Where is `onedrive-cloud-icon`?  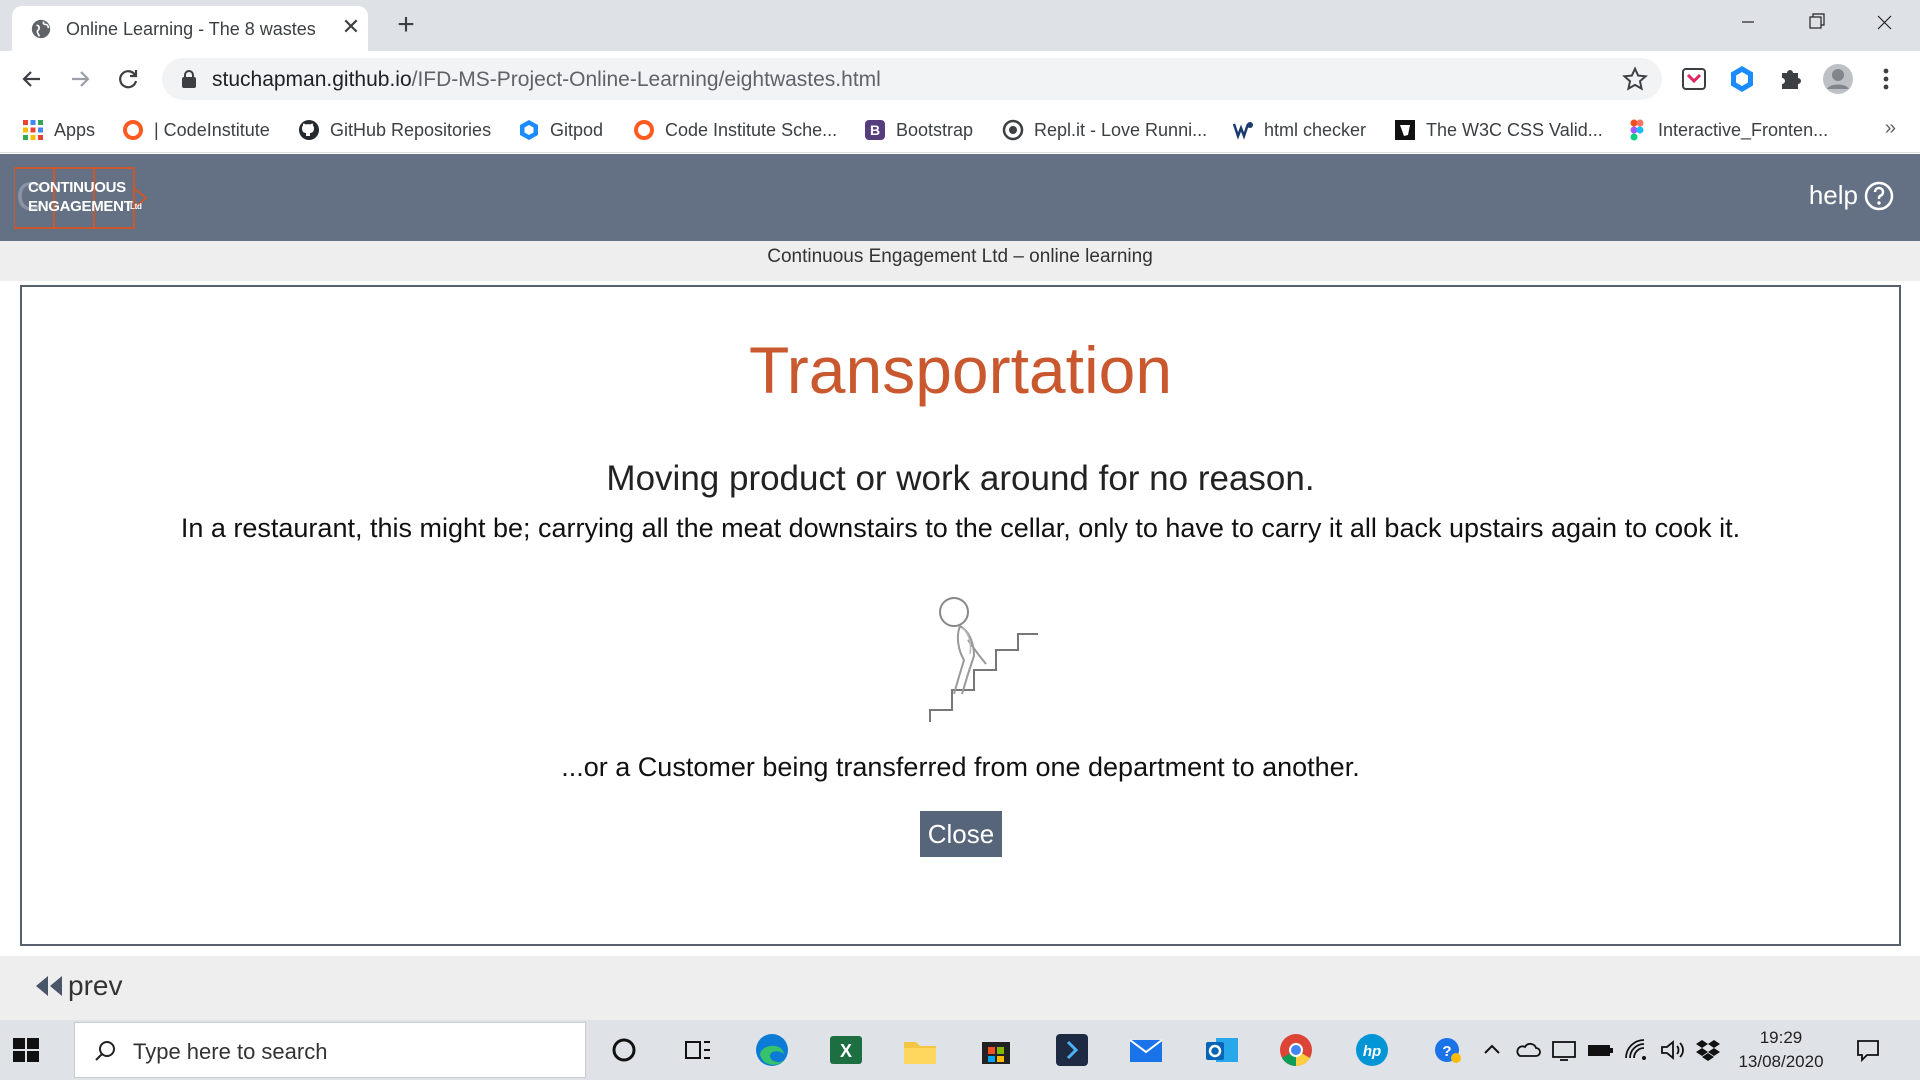
onedrive-cloud-icon is located at coordinates (1528, 1050).